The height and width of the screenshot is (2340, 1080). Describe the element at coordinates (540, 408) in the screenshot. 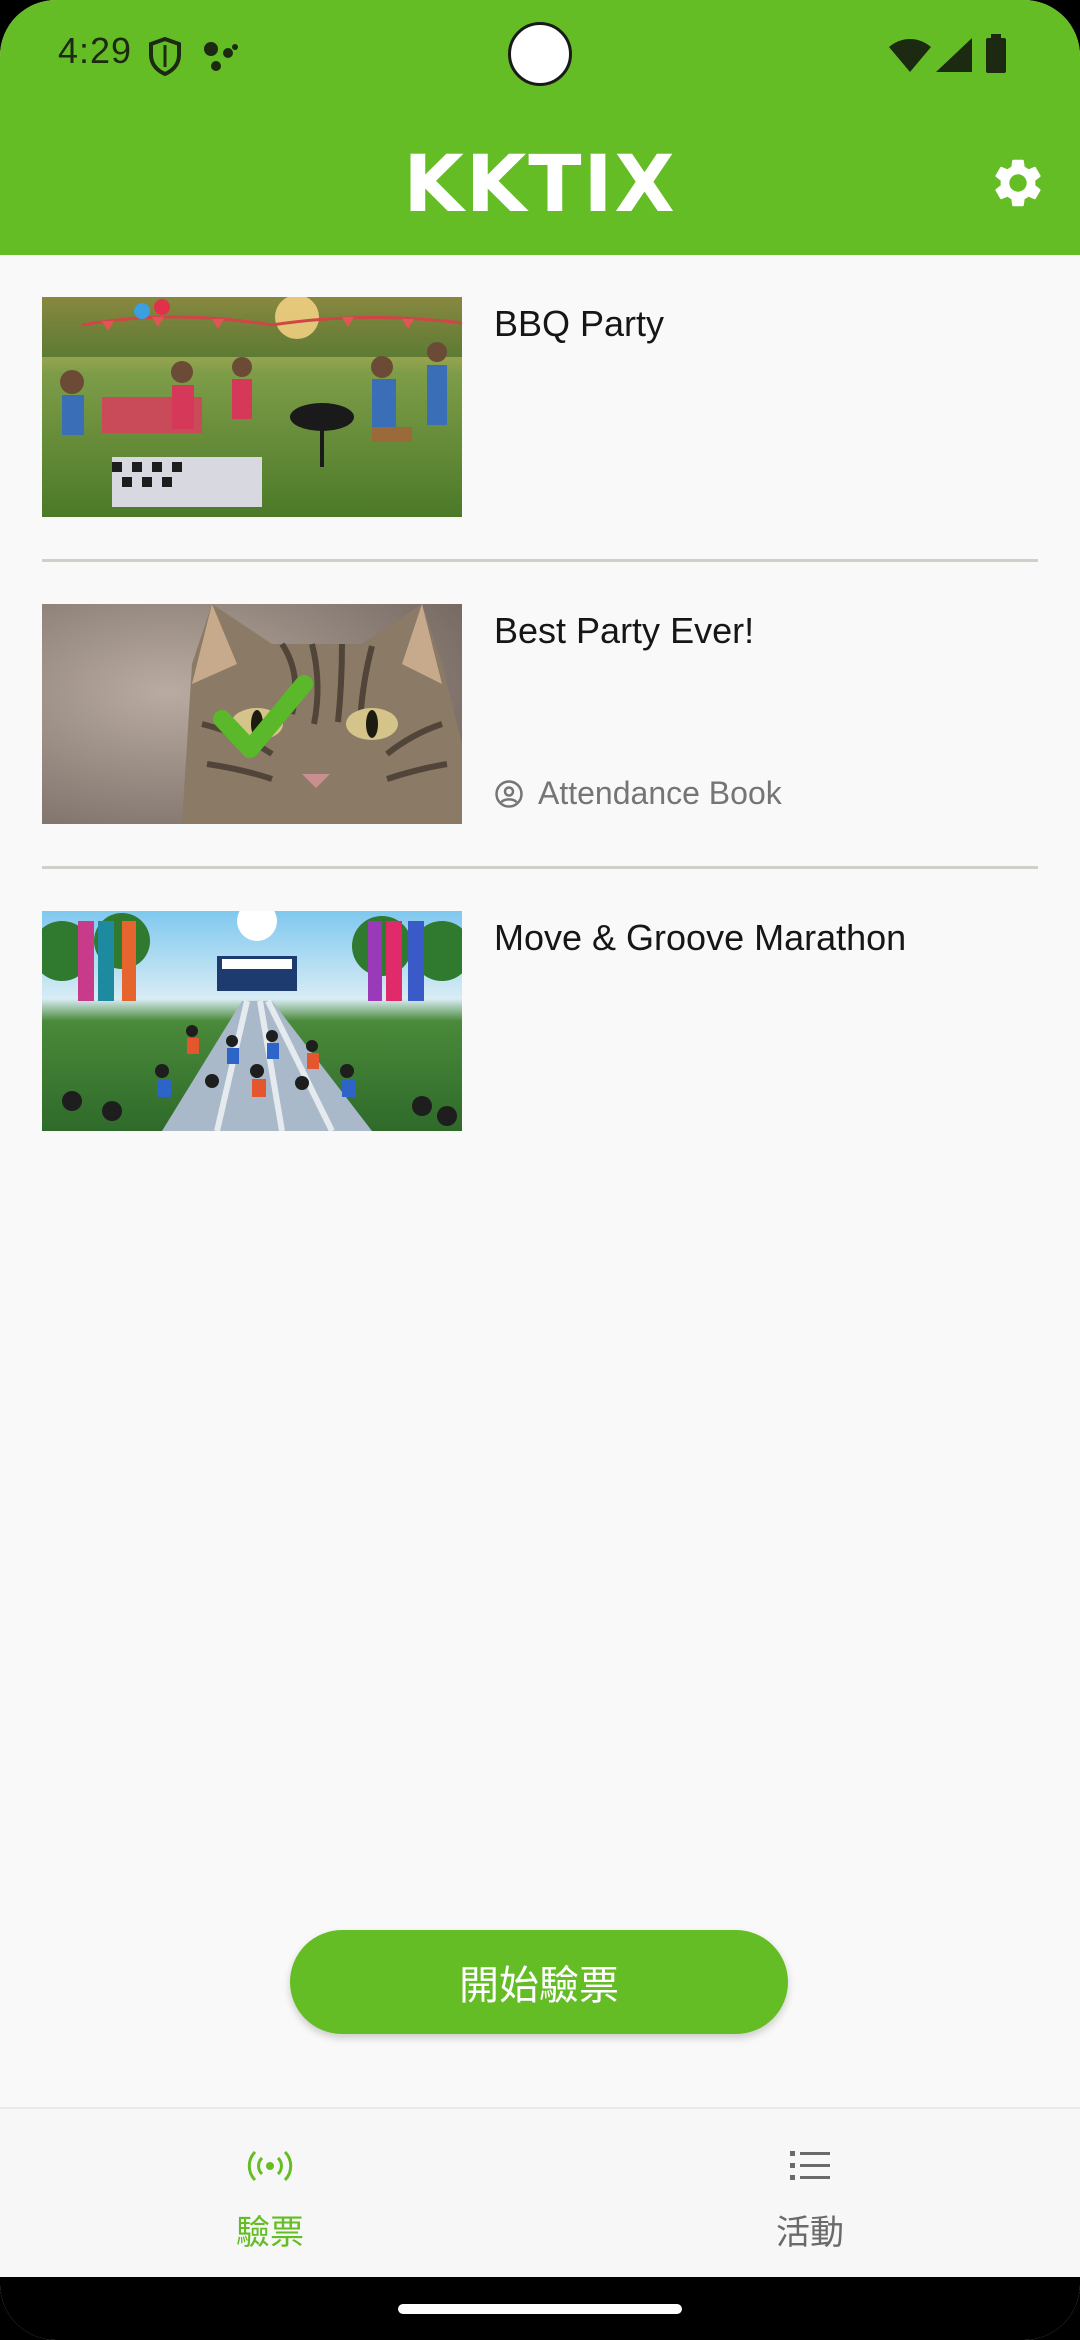

I see `event-row: BBQ Party` at that location.